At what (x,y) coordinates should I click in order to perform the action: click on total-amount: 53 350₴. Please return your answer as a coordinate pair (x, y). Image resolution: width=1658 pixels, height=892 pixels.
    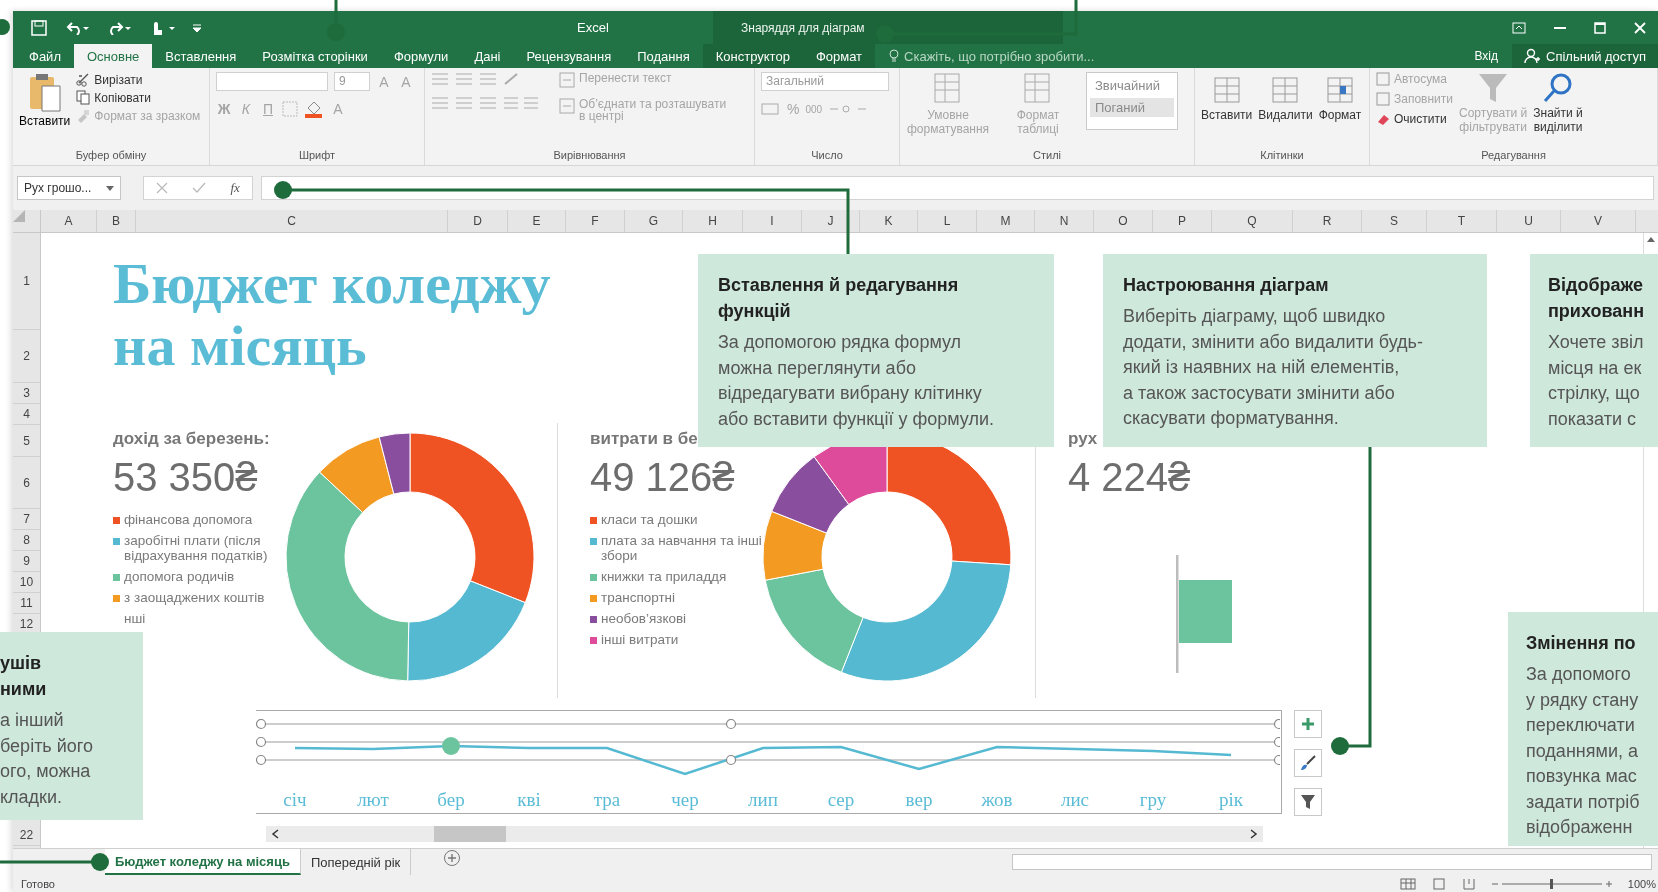
    Looking at the image, I should click on (185, 477).